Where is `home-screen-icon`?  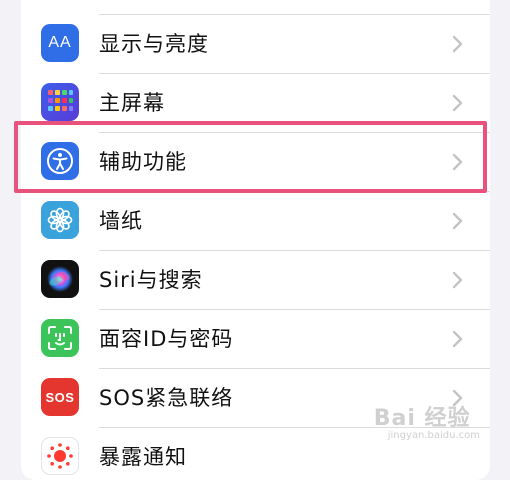
home-screen-icon is located at coordinates (60, 102).